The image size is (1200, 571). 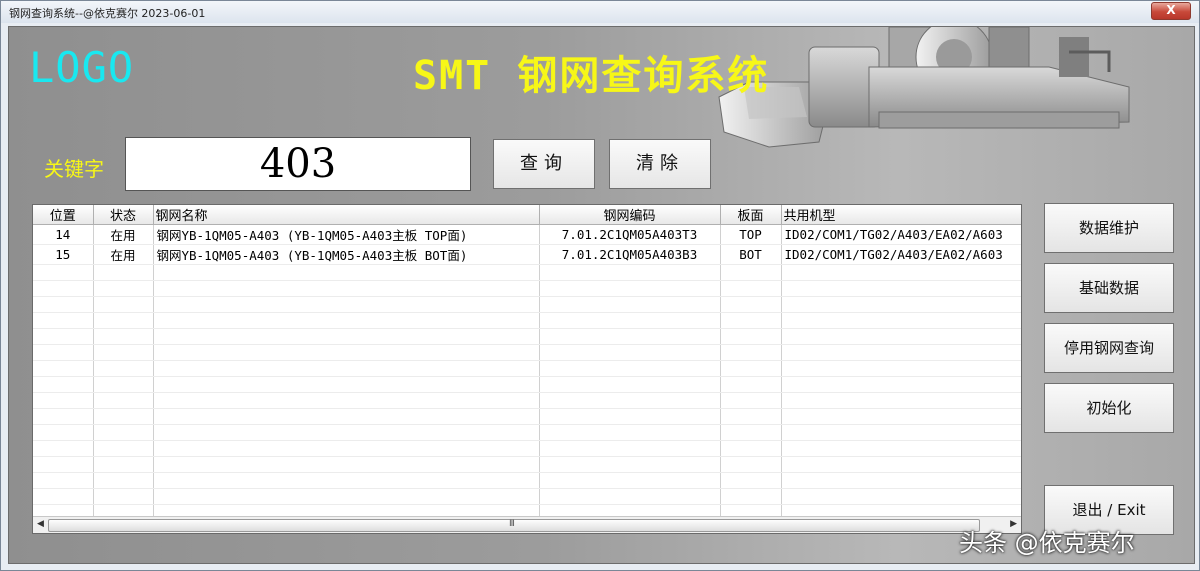 I want to click on scroll-grip-icon: III, so click(x=512, y=524).